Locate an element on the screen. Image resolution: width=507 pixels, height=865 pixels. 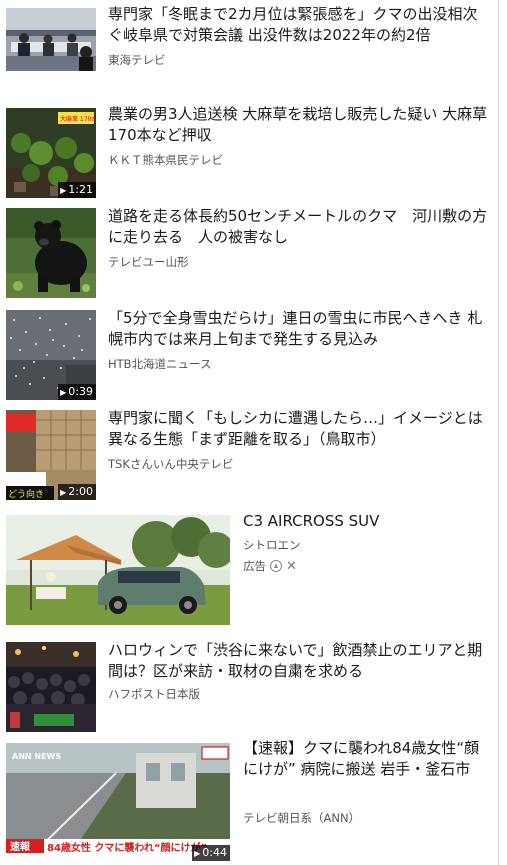
ad-item: C3 AIRCROSS SUV シトロエン 広告 ✕ is located at coordinates (248, 572).